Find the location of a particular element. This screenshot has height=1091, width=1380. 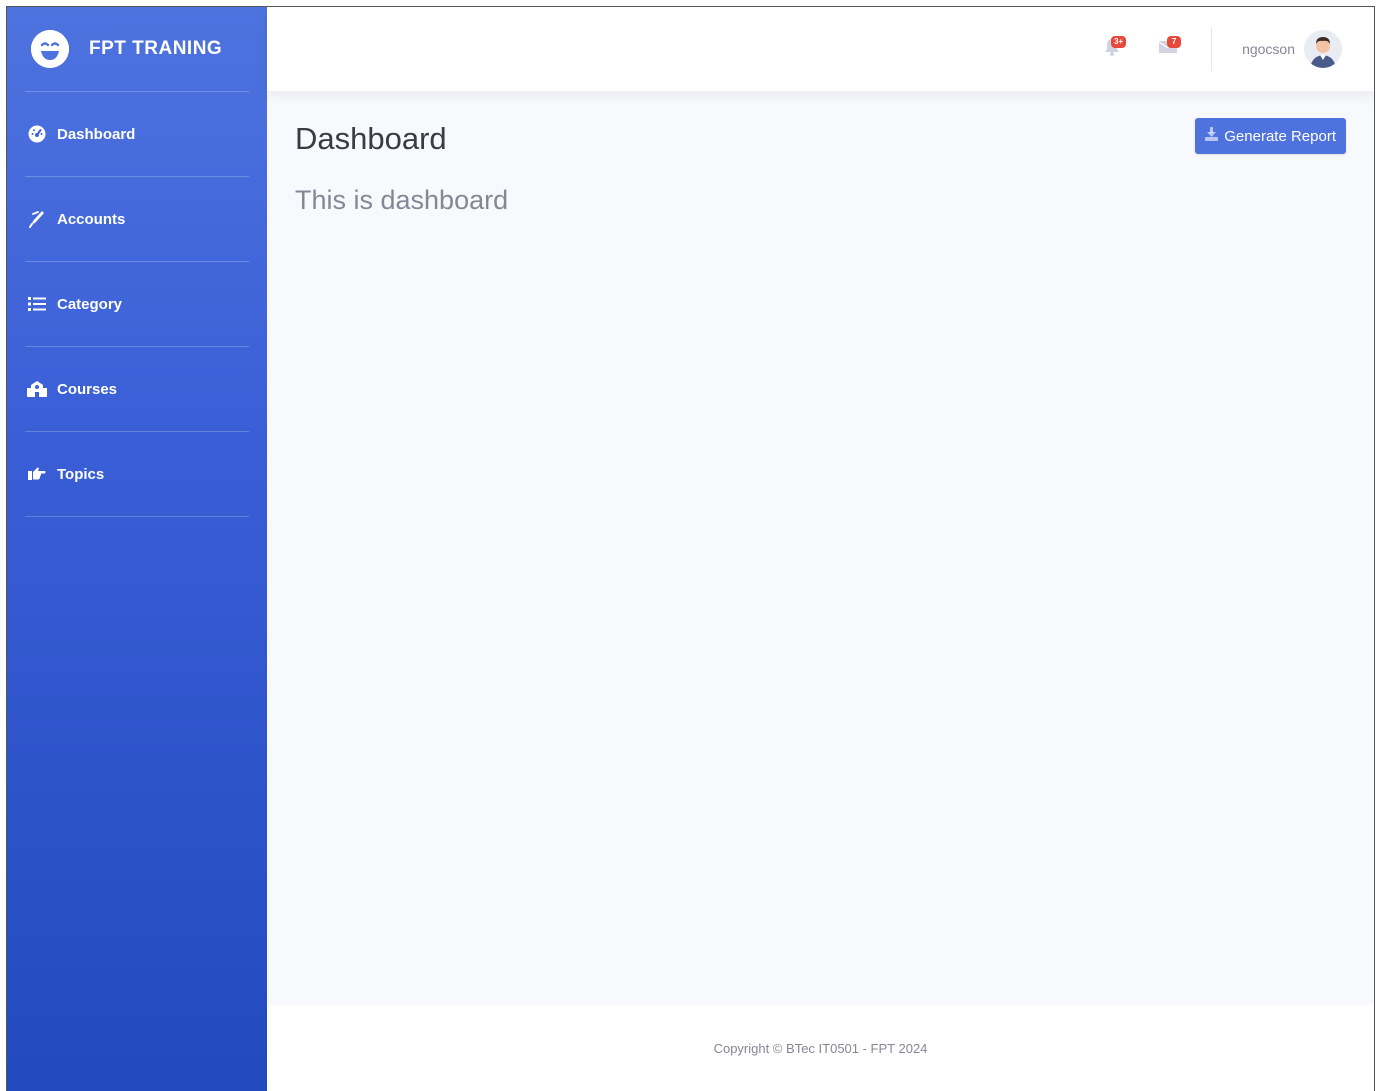

sidebar-item-accounts: Accounts is located at coordinates (137, 219).